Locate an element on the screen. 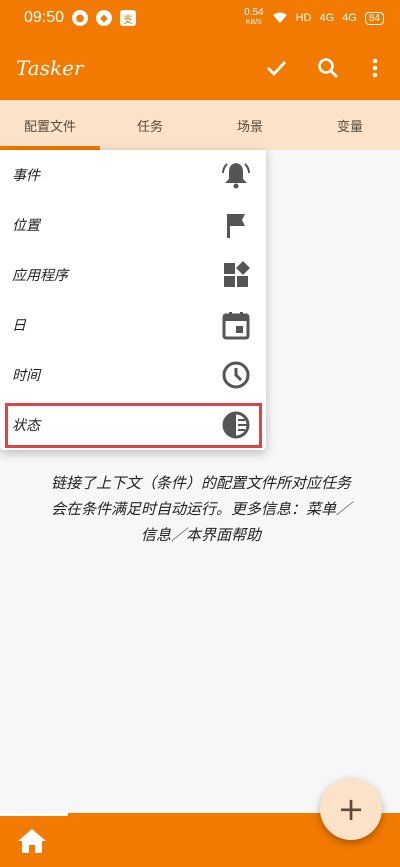 The image size is (400, 867). net-speed-value: 0.54 is located at coordinates (254, 12).